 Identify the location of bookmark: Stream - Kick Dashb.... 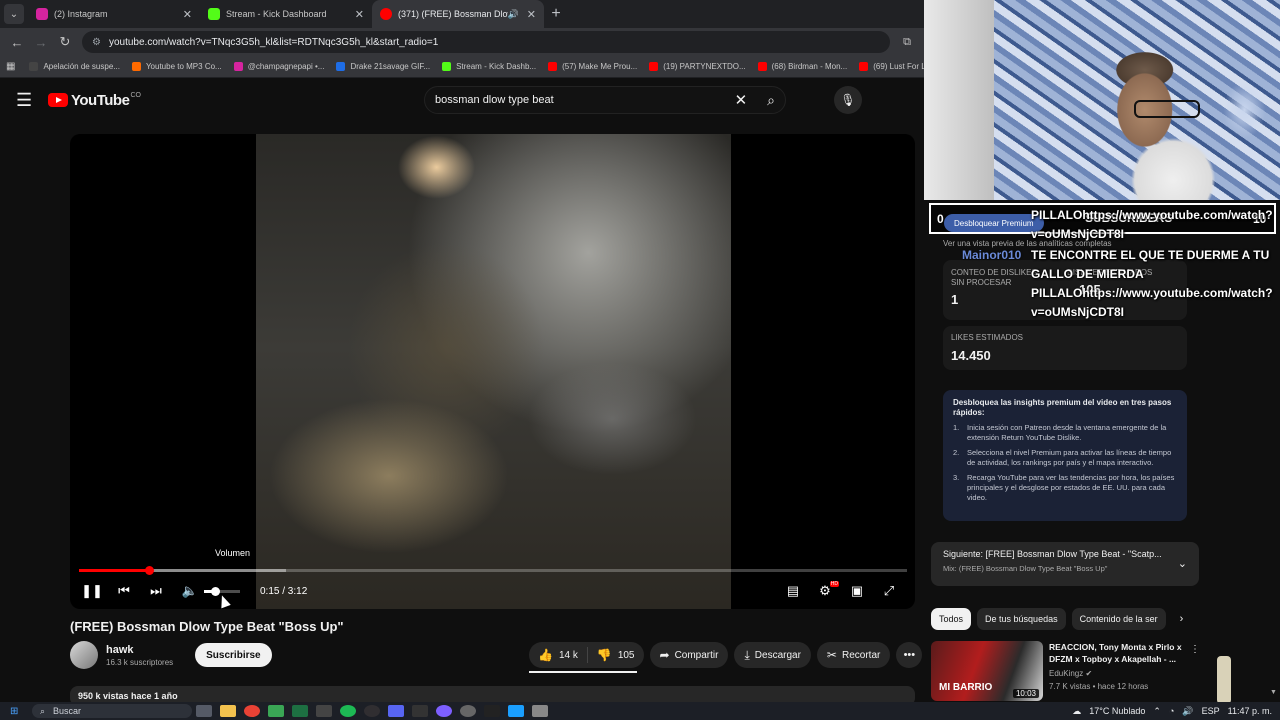
(489, 66).